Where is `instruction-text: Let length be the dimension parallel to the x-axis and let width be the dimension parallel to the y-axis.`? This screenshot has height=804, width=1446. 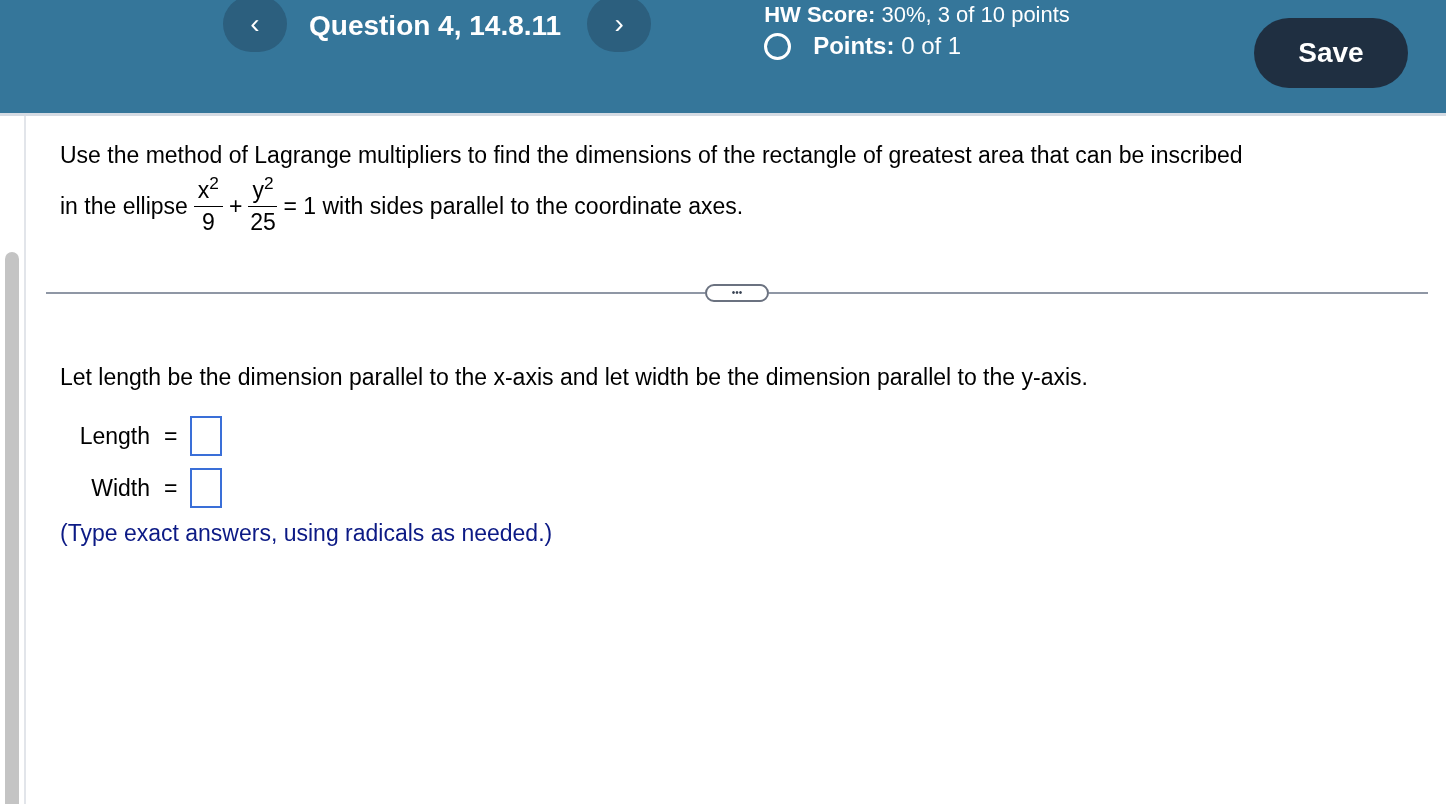 instruction-text: Let length be the dimension parallel to the x-axis and let width be the dimension parallel to the y-axis. is located at coordinates (574, 377).